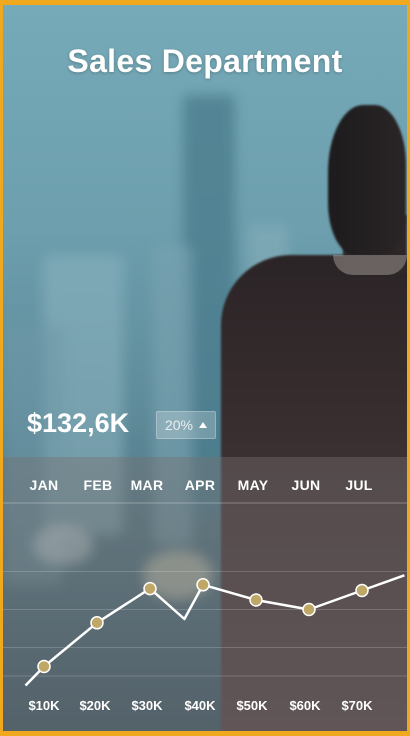 This screenshot has width=410, height=736. Describe the element at coordinates (367, 180) in the screenshot. I see `businessman-head` at that location.